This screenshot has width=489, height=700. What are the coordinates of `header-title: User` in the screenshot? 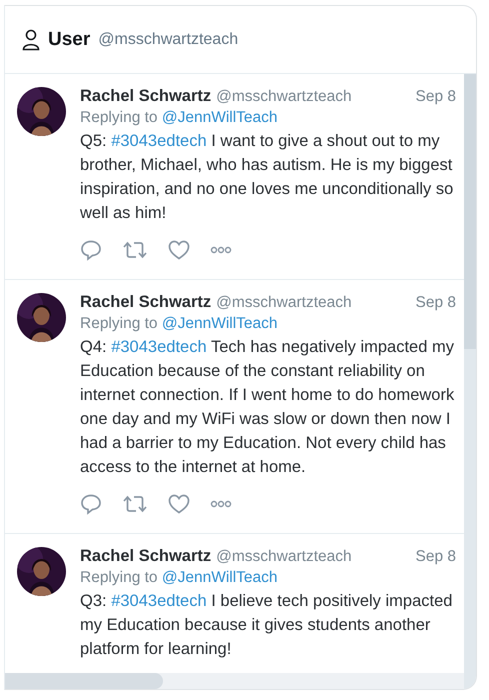 It's located at (69, 39).